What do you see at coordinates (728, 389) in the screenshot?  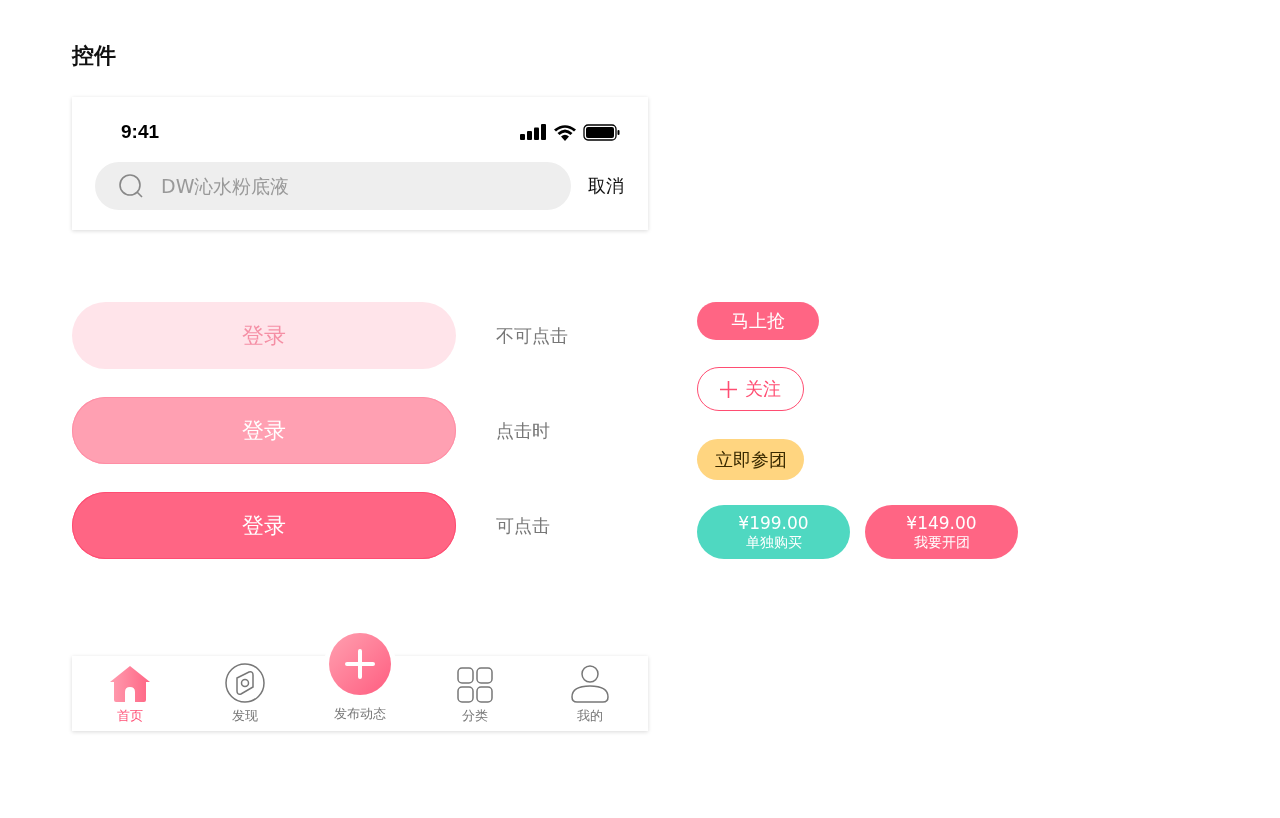 I see `plus-icon` at bounding box center [728, 389].